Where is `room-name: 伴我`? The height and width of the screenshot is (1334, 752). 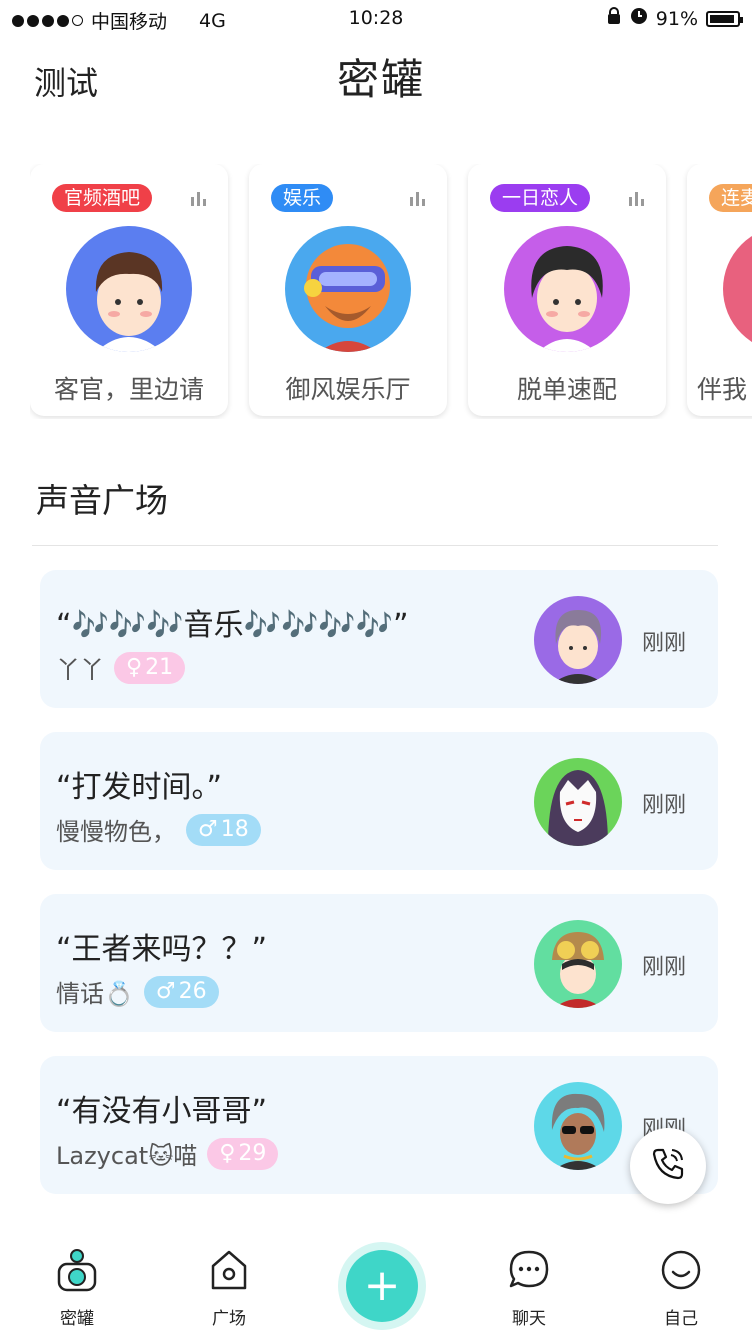
room-name: 伴我 is located at coordinates (722, 389).